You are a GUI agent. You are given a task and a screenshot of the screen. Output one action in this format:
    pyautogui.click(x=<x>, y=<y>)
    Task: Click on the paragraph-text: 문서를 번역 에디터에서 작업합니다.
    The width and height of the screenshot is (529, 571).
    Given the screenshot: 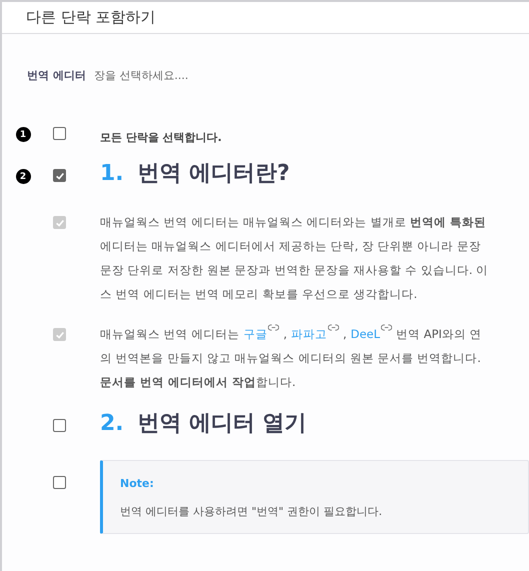 What is the action you would take?
    pyautogui.click(x=198, y=382)
    